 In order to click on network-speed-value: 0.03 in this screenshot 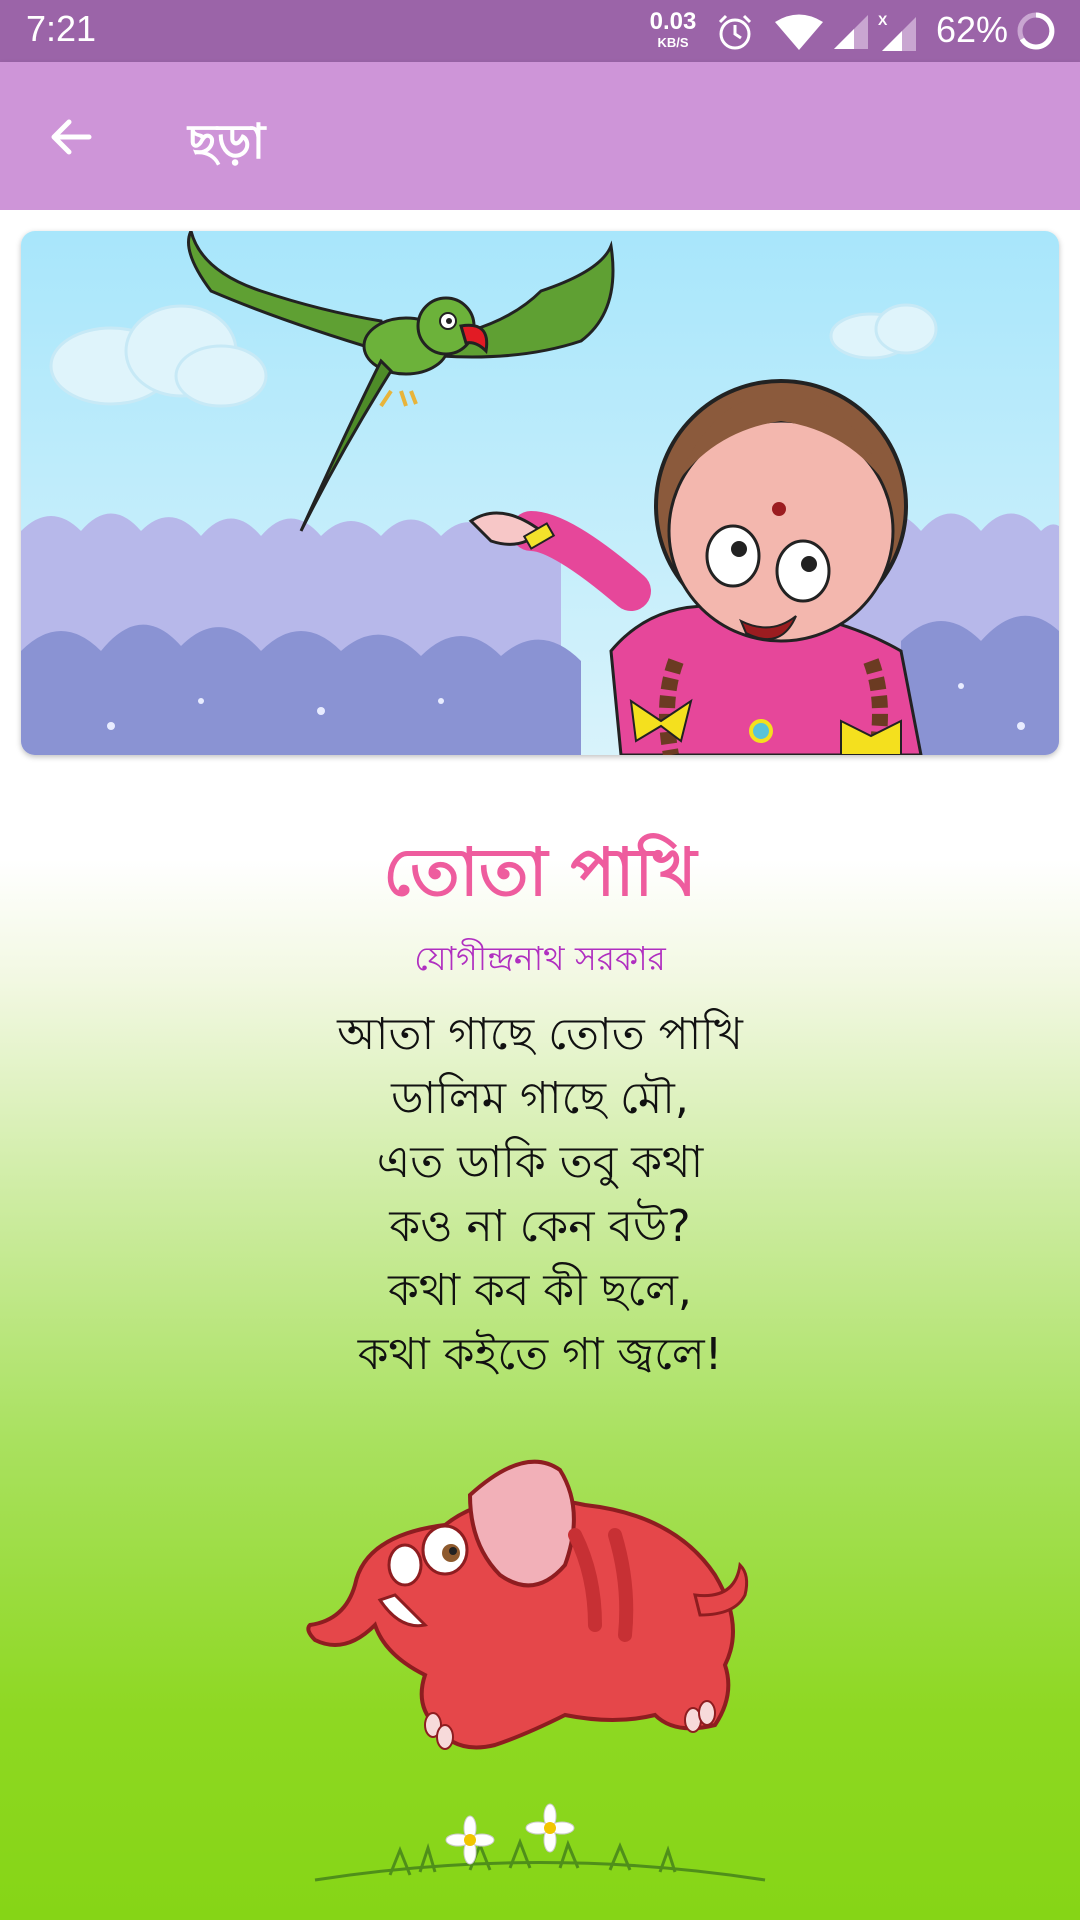, I will do `click(673, 21)`.